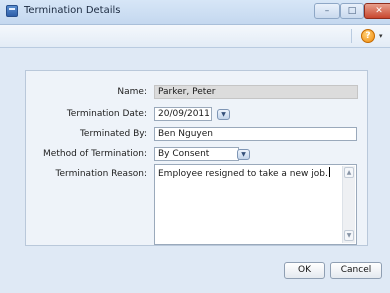 This screenshot has height=293, width=390. What do you see at coordinates (101, 174) in the screenshot?
I see `reason-label: Termination Reason:` at bounding box center [101, 174].